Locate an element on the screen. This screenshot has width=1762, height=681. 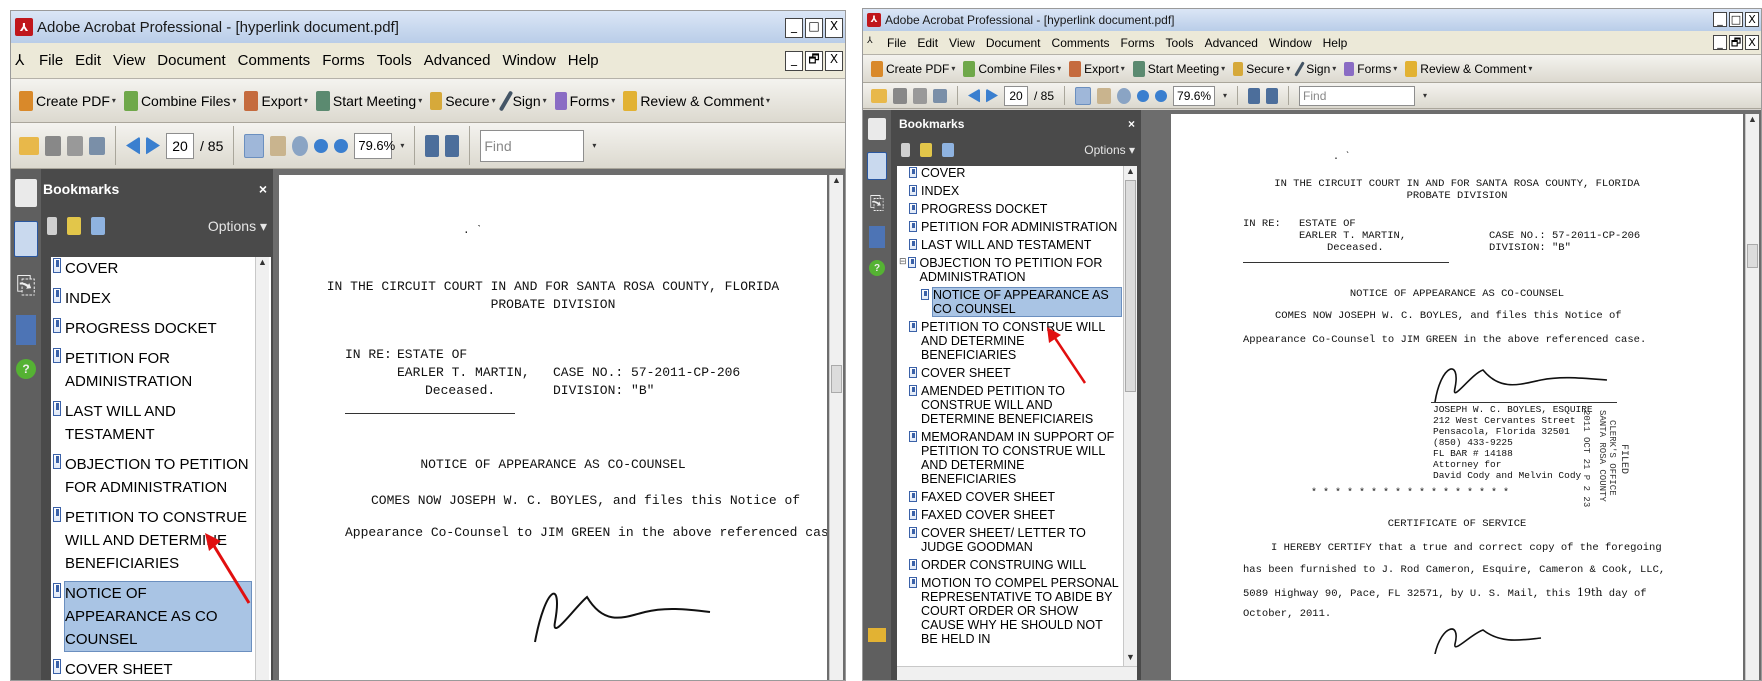
delete-bookmark-icon is located at coordinates (52, 226).